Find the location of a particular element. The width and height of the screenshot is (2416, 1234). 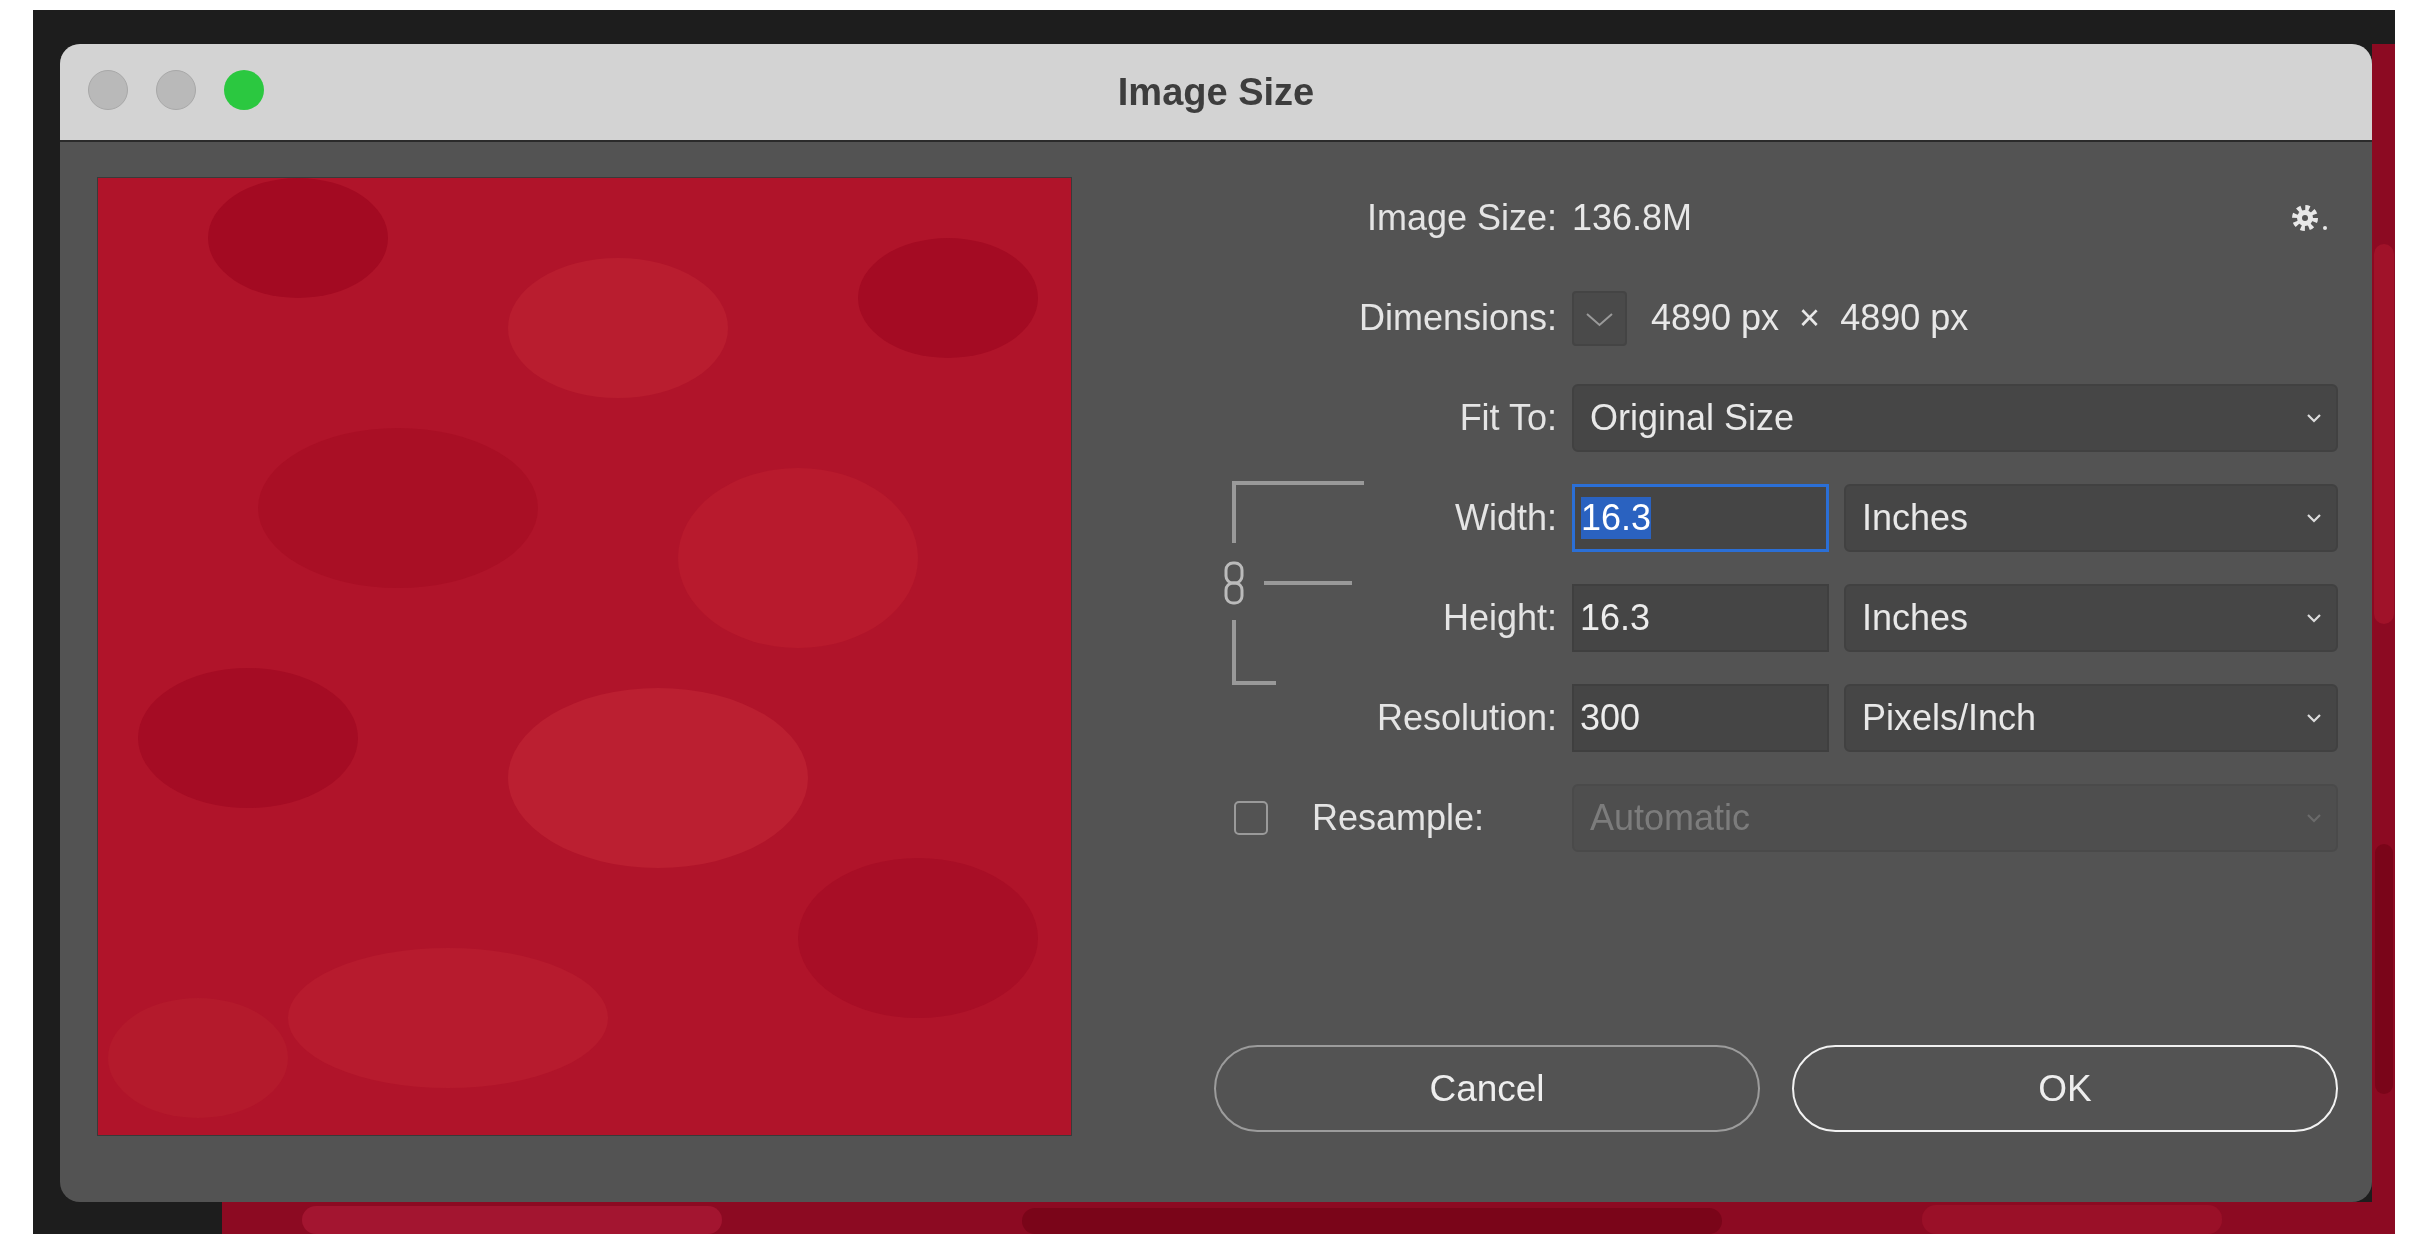

zoom-button is located at coordinates (244, 90).